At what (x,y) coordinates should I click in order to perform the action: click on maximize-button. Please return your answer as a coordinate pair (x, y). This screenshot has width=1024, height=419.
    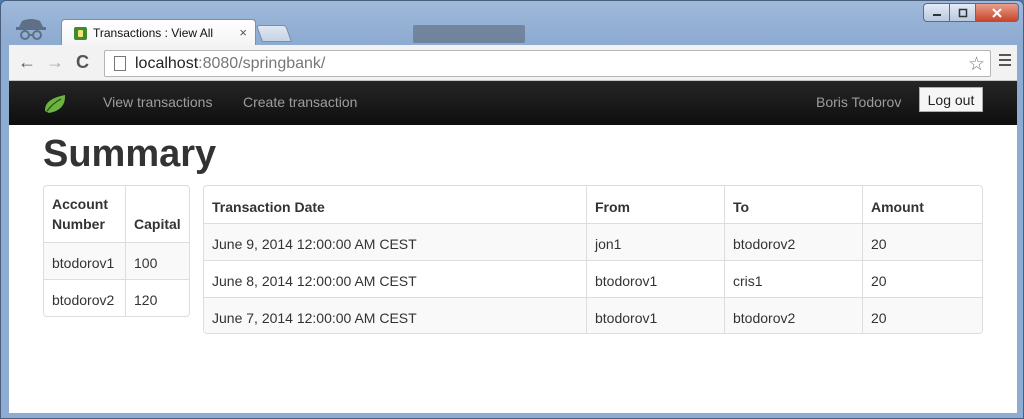
    Looking at the image, I should click on (962, 12).